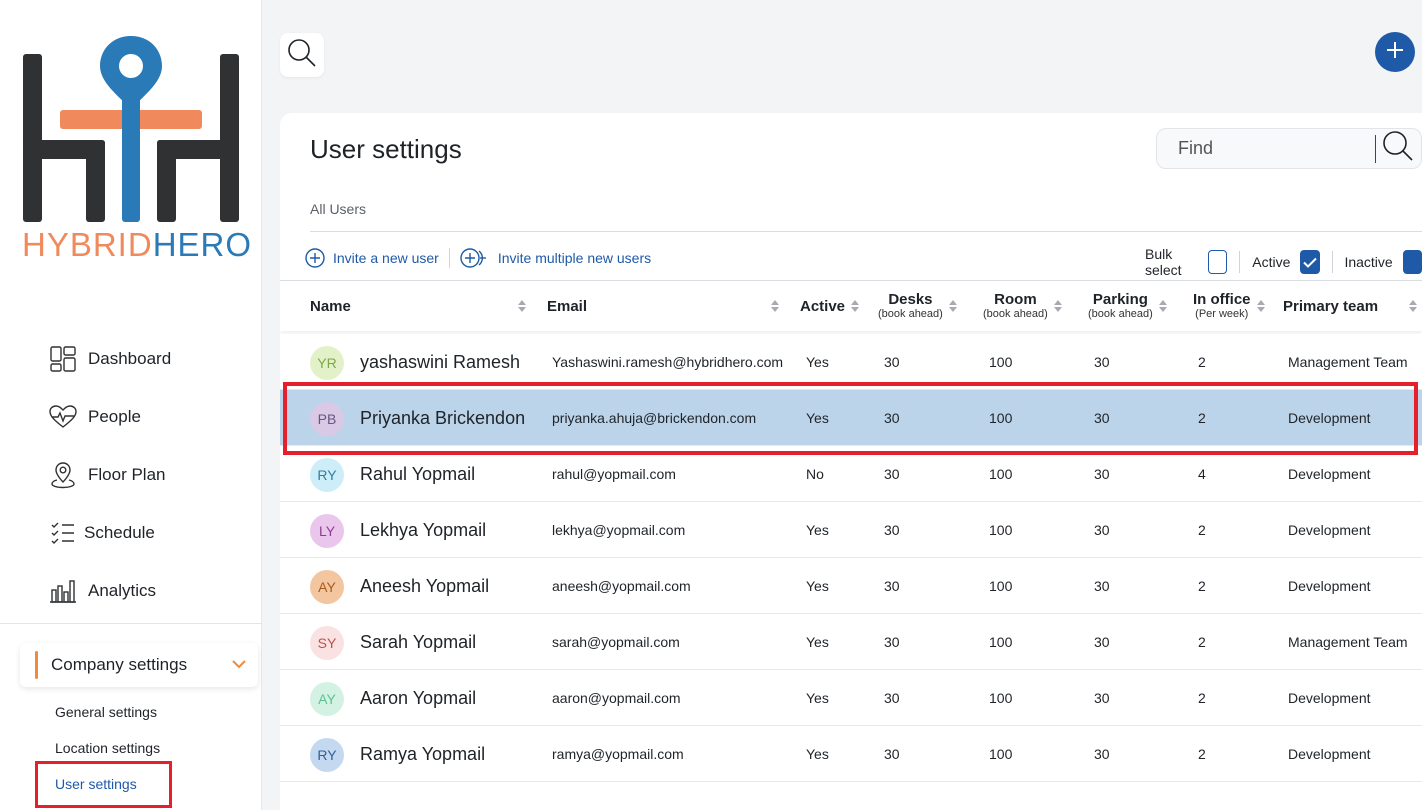 This screenshot has width=1422, height=810. Describe the element at coordinates (63, 417) in the screenshot. I see `people-heart-icon` at that location.